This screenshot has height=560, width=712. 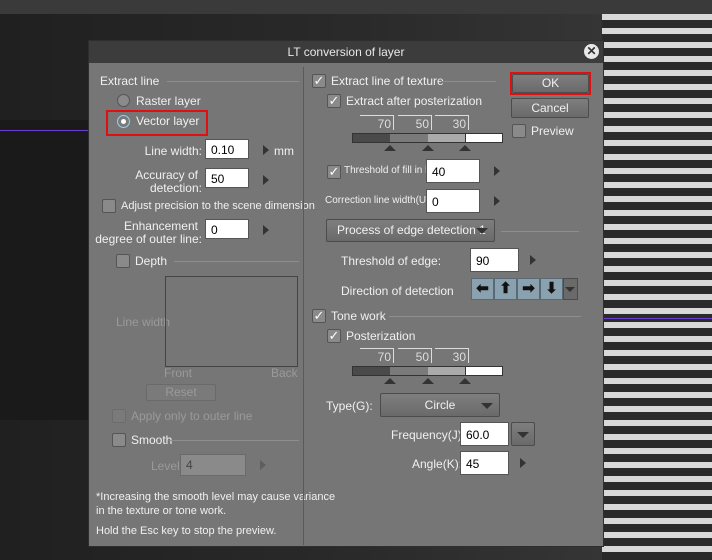 I want to click on posterization-checkbox: ✓, so click(x=334, y=336).